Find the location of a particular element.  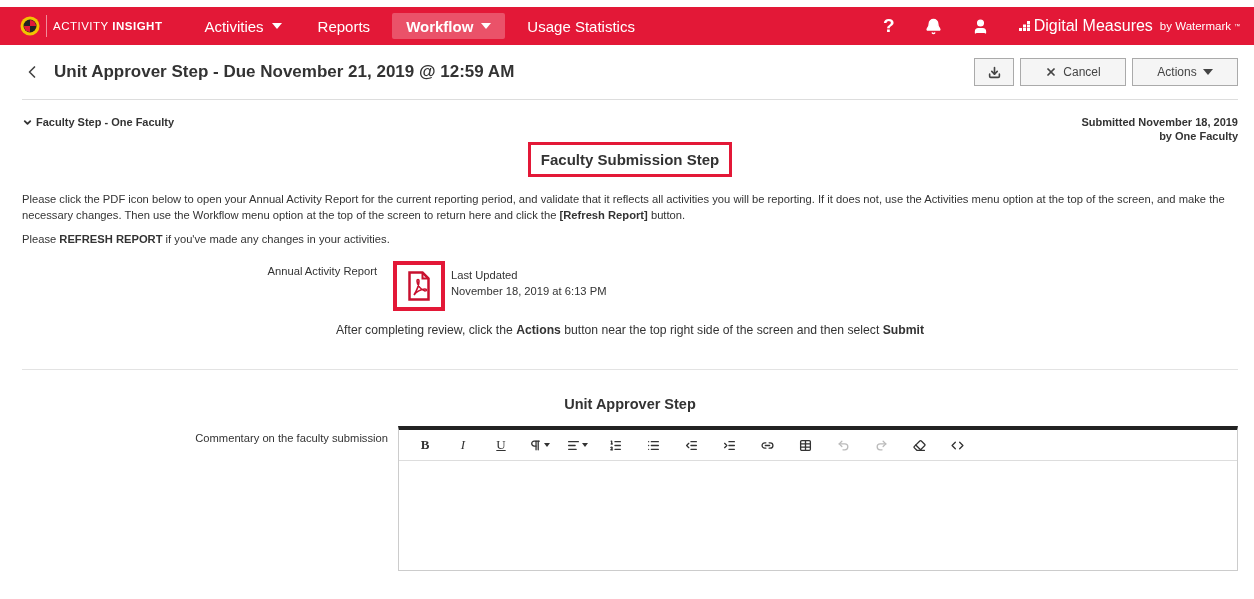

notification-bell-icon is located at coordinates (933, 26).